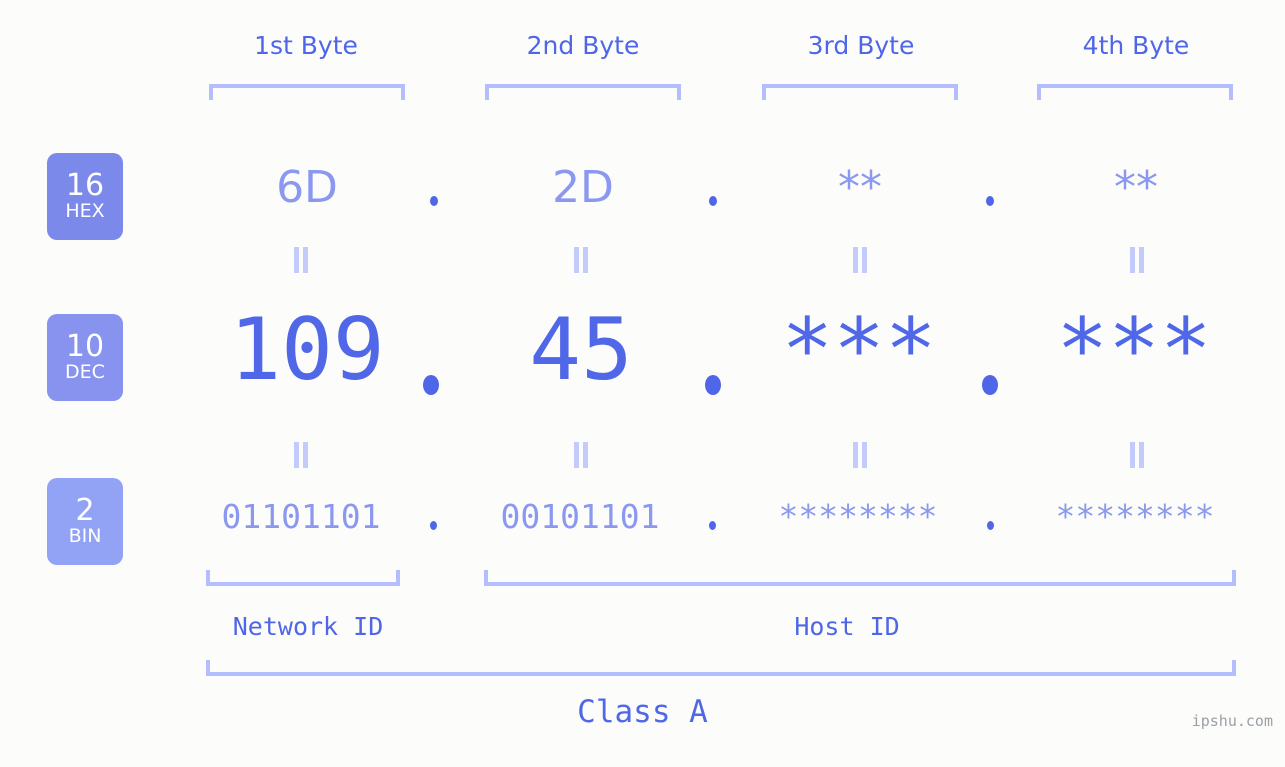 This screenshot has width=1285, height=767. What do you see at coordinates (301, 516) in the screenshot?
I see `bin-byte-1: 01101101` at bounding box center [301, 516].